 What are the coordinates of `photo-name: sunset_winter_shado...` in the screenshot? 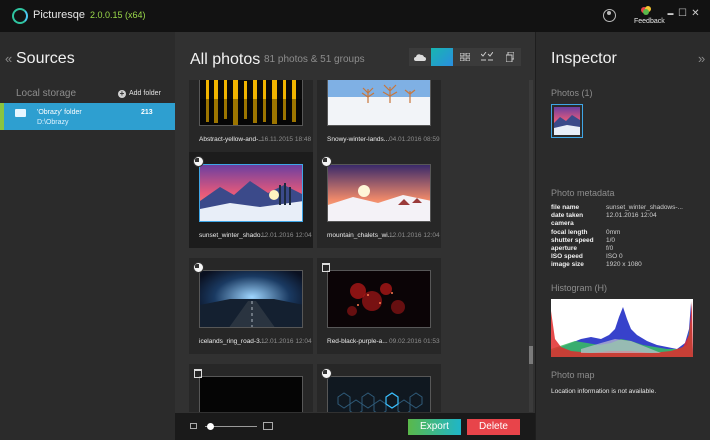 It's located at (232, 235).